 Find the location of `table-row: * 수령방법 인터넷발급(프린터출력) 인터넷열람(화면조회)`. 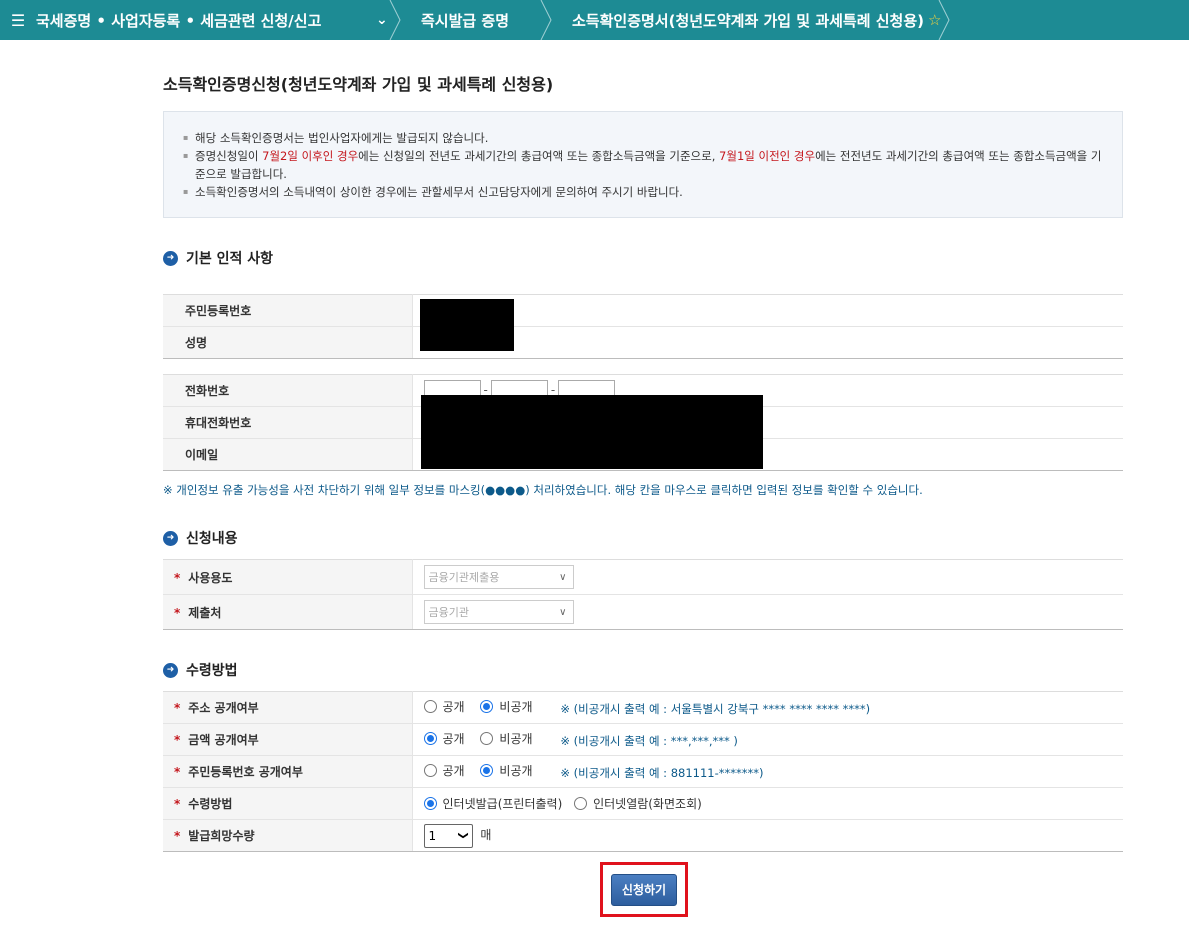

table-row: * 수령방법 인터넷발급(프린터출력) 인터넷열람(화면조회) is located at coordinates (643, 803).